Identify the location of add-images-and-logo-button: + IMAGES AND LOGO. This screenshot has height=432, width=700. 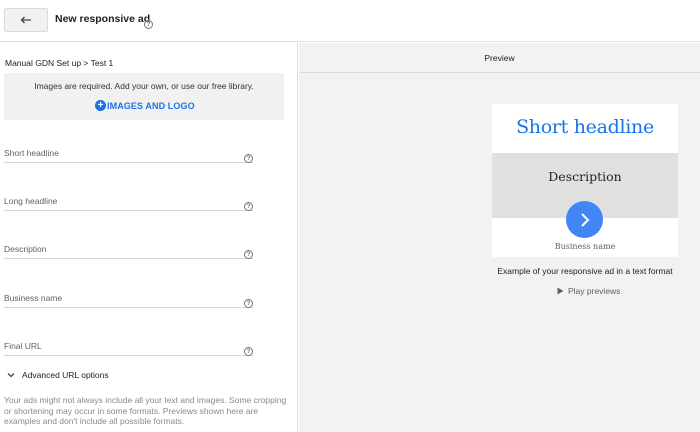
(145, 105).